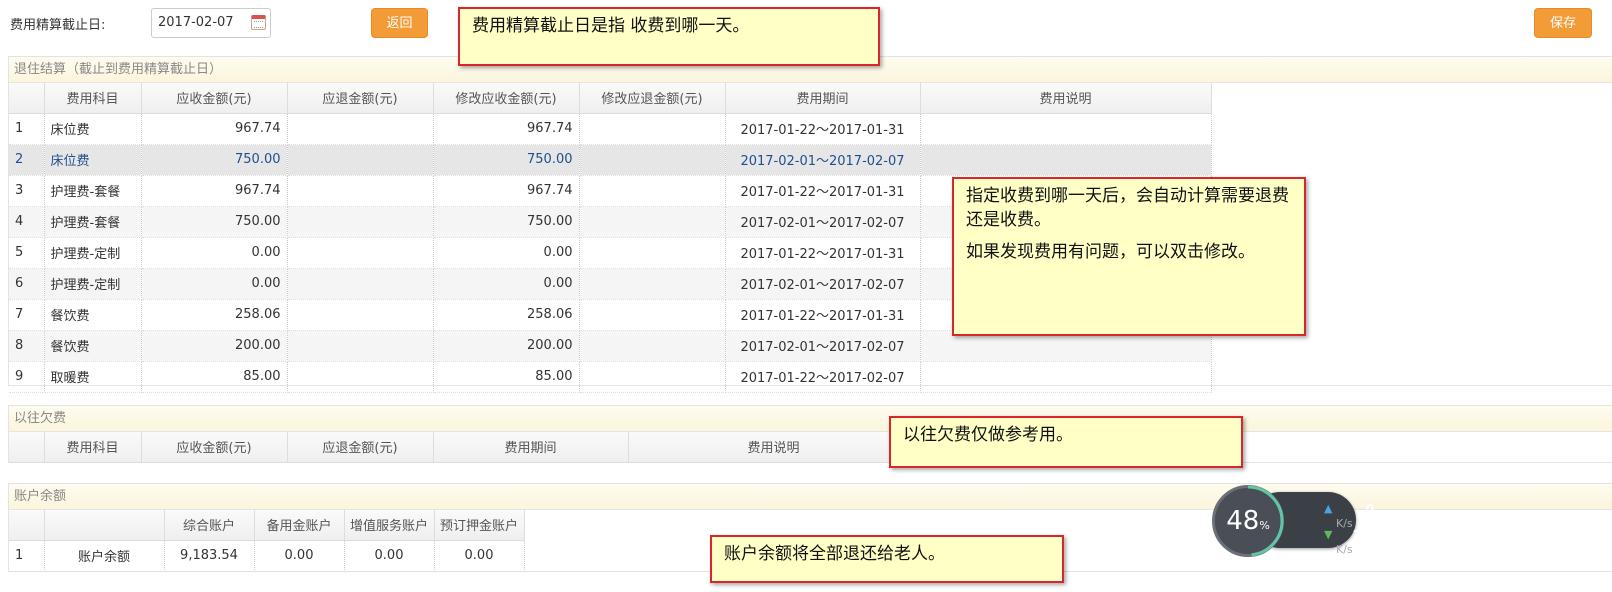  What do you see at coordinates (506, 346) in the screenshot?
I see `modified-receivable-cell: 200.00` at bounding box center [506, 346].